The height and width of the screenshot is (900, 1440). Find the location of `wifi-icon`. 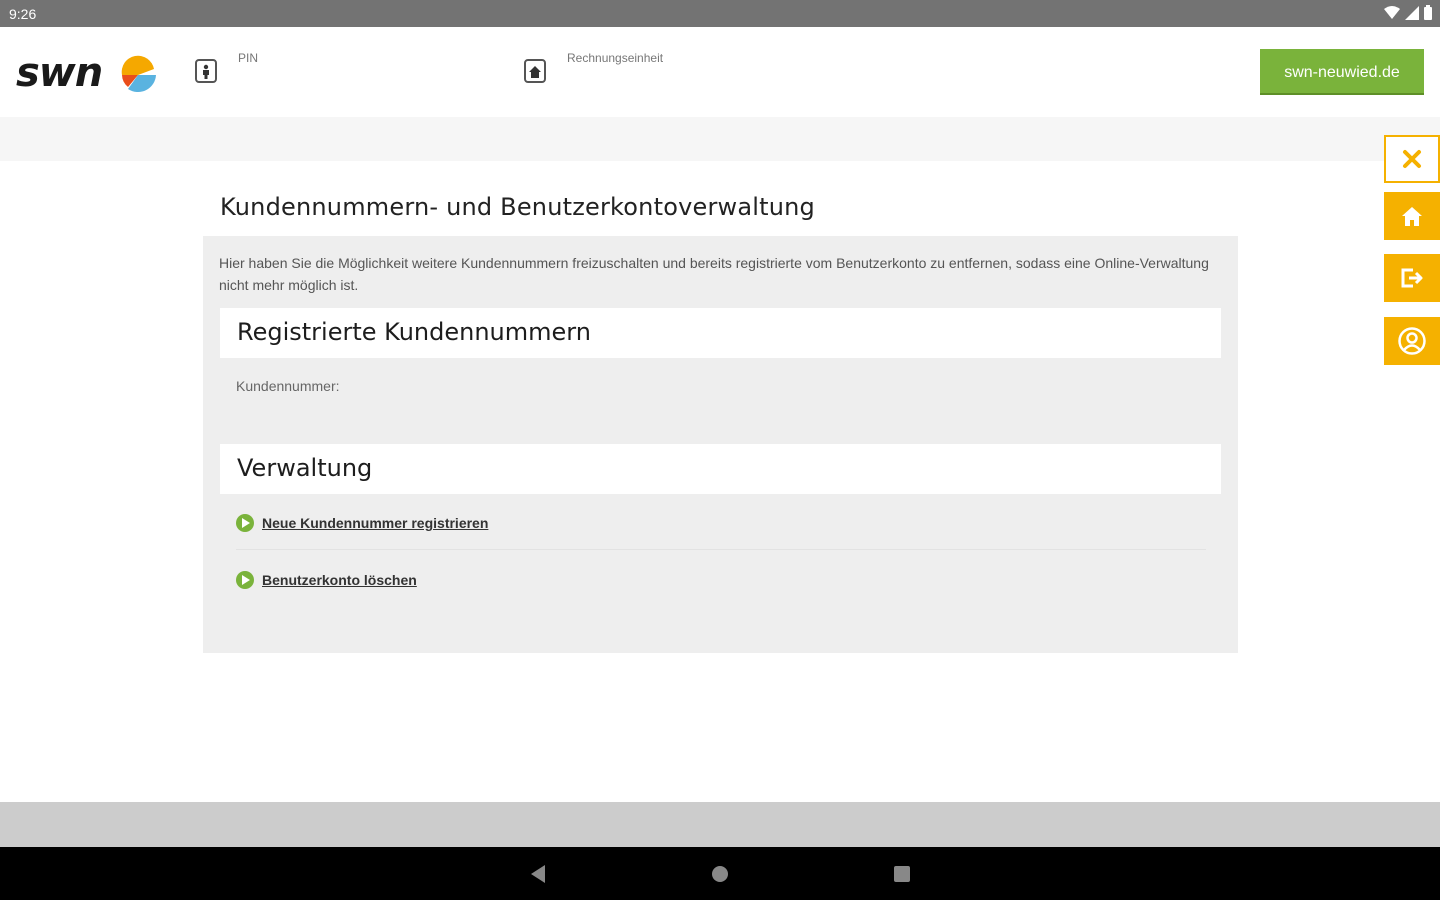

wifi-icon is located at coordinates (1392, 12).